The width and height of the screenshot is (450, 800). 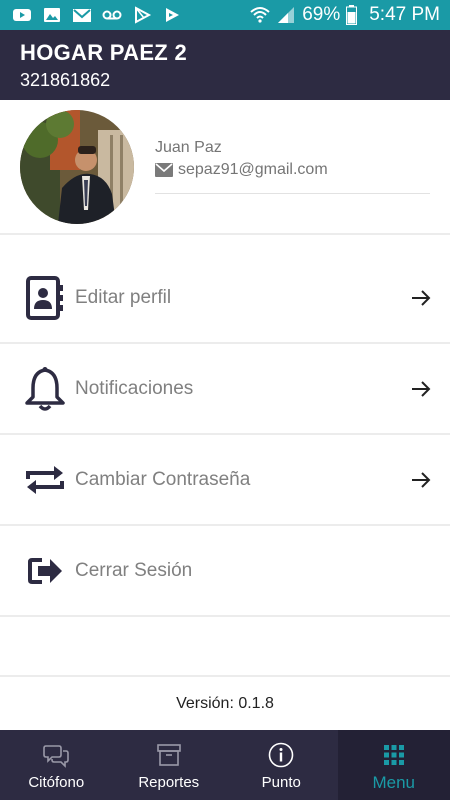 I want to click on wifi-icon, so click(x=260, y=15).